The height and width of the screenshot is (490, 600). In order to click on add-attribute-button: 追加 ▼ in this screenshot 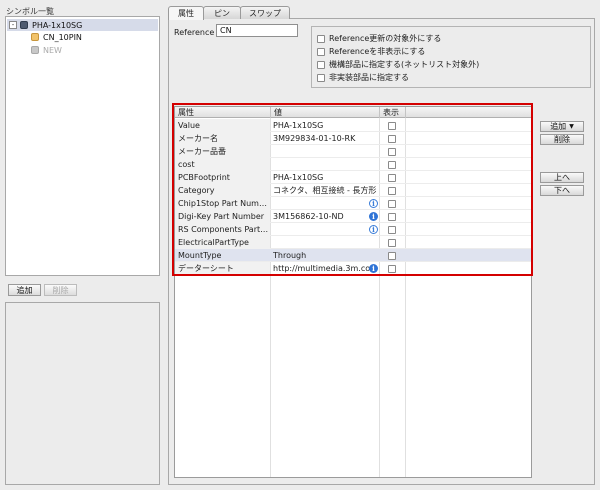, I will do `click(562, 126)`.